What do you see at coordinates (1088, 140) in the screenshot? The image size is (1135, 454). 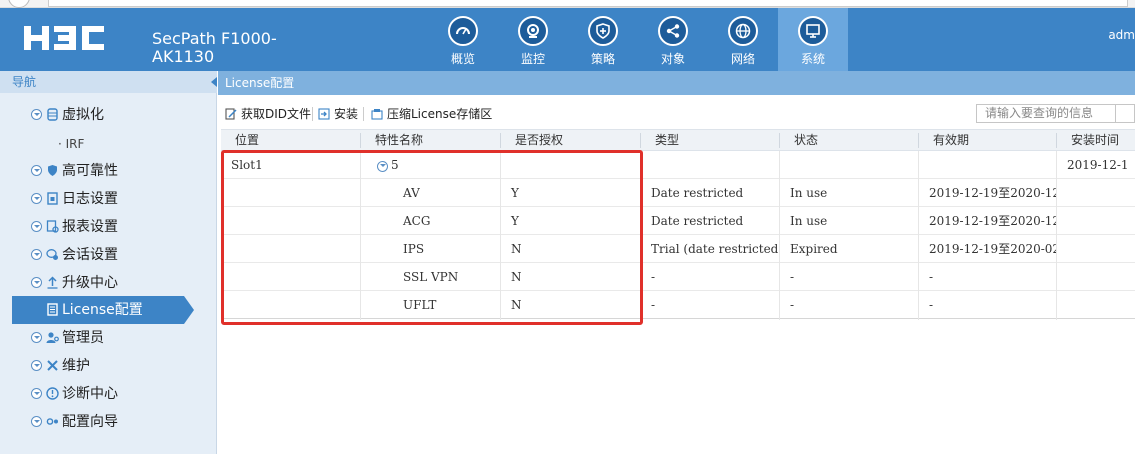 I see `column-header-install-time: 安装时间` at bounding box center [1088, 140].